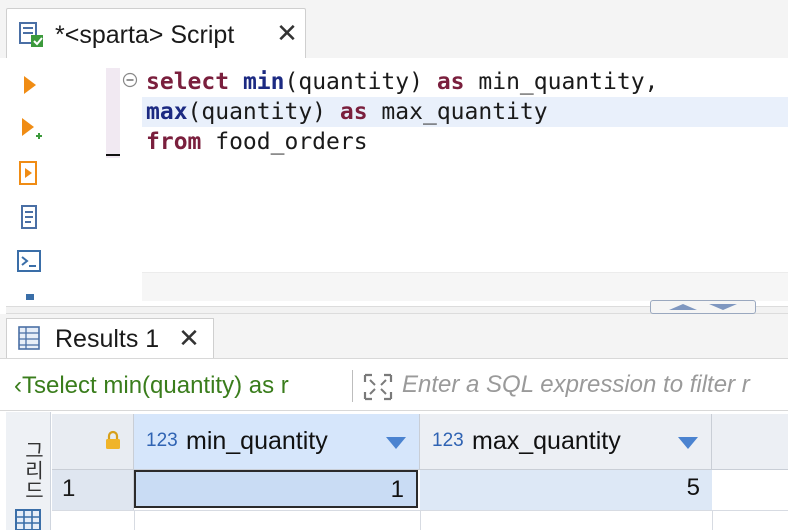 Image resolution: width=788 pixels, height=530 pixels. I want to click on cell-value: 1, so click(397, 489).